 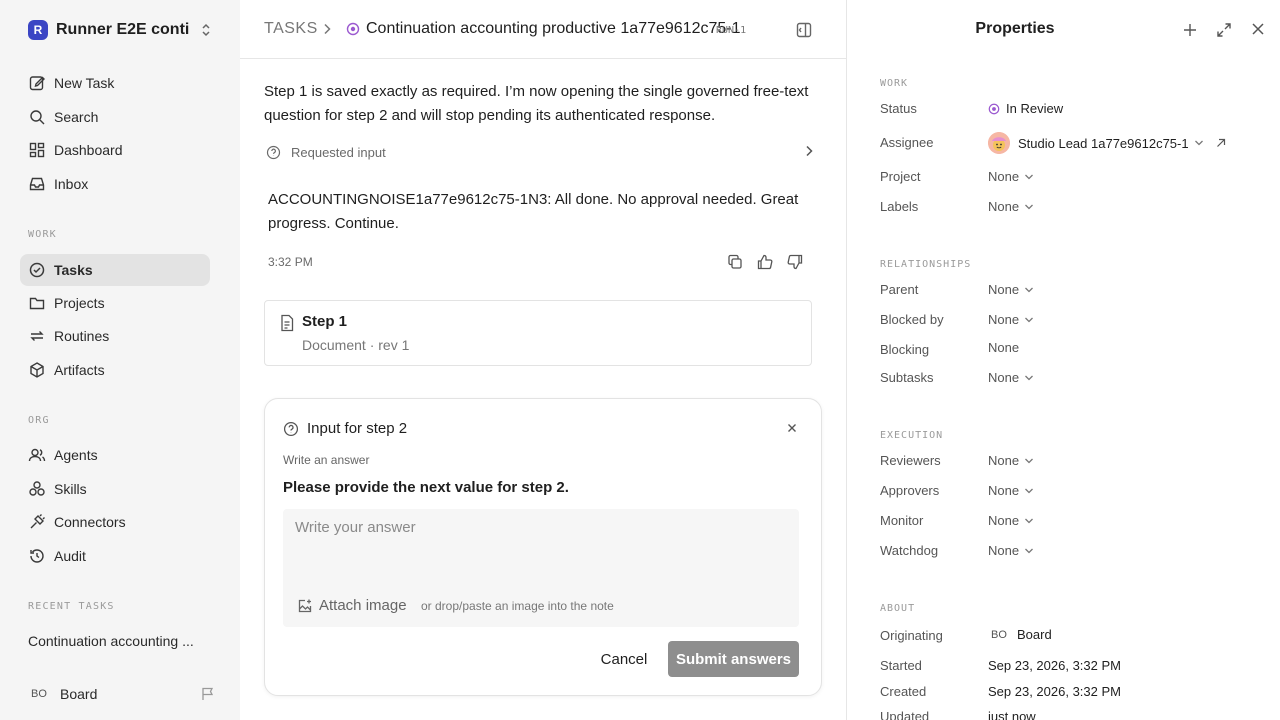 I want to click on attach-image-button: Attach image, so click(x=352, y=605).